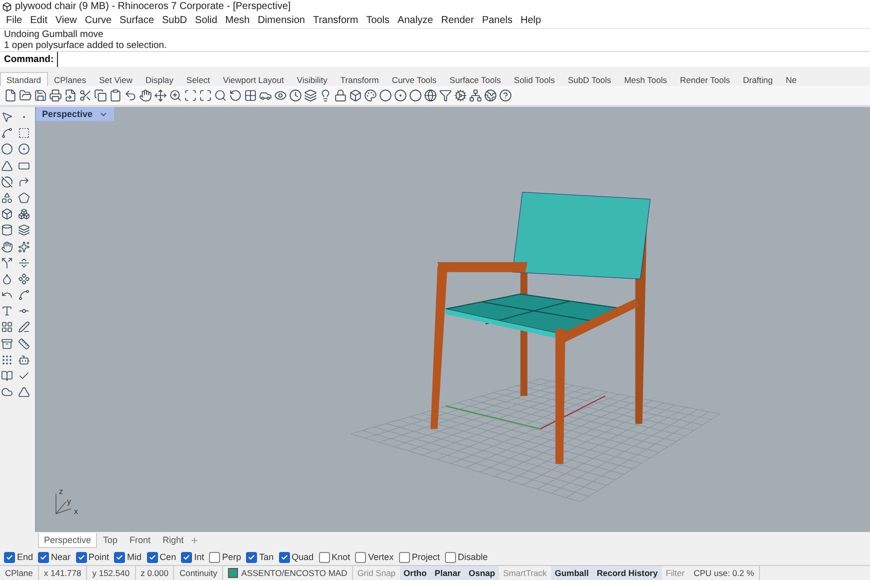 Image resolution: width=870 pixels, height=580 pixels. I want to click on toolbar-tab: Viewport Layout, so click(253, 79).